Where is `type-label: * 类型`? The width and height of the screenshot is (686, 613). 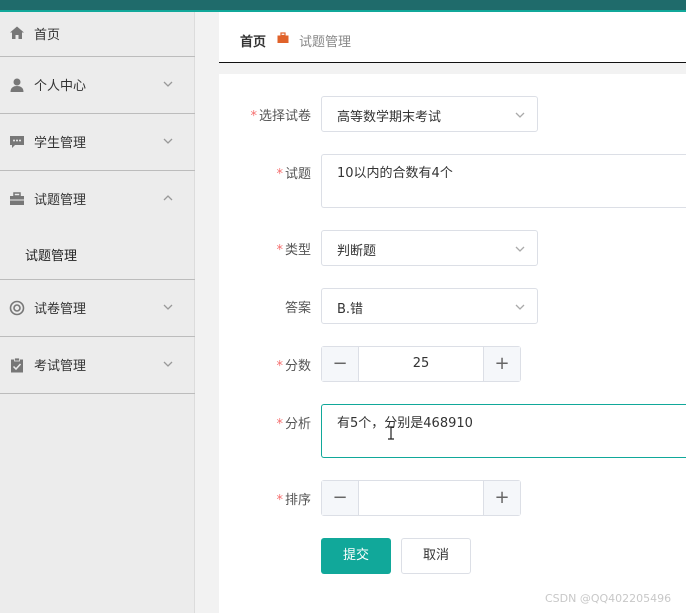
type-label: * 类型 is located at coordinates (293, 250).